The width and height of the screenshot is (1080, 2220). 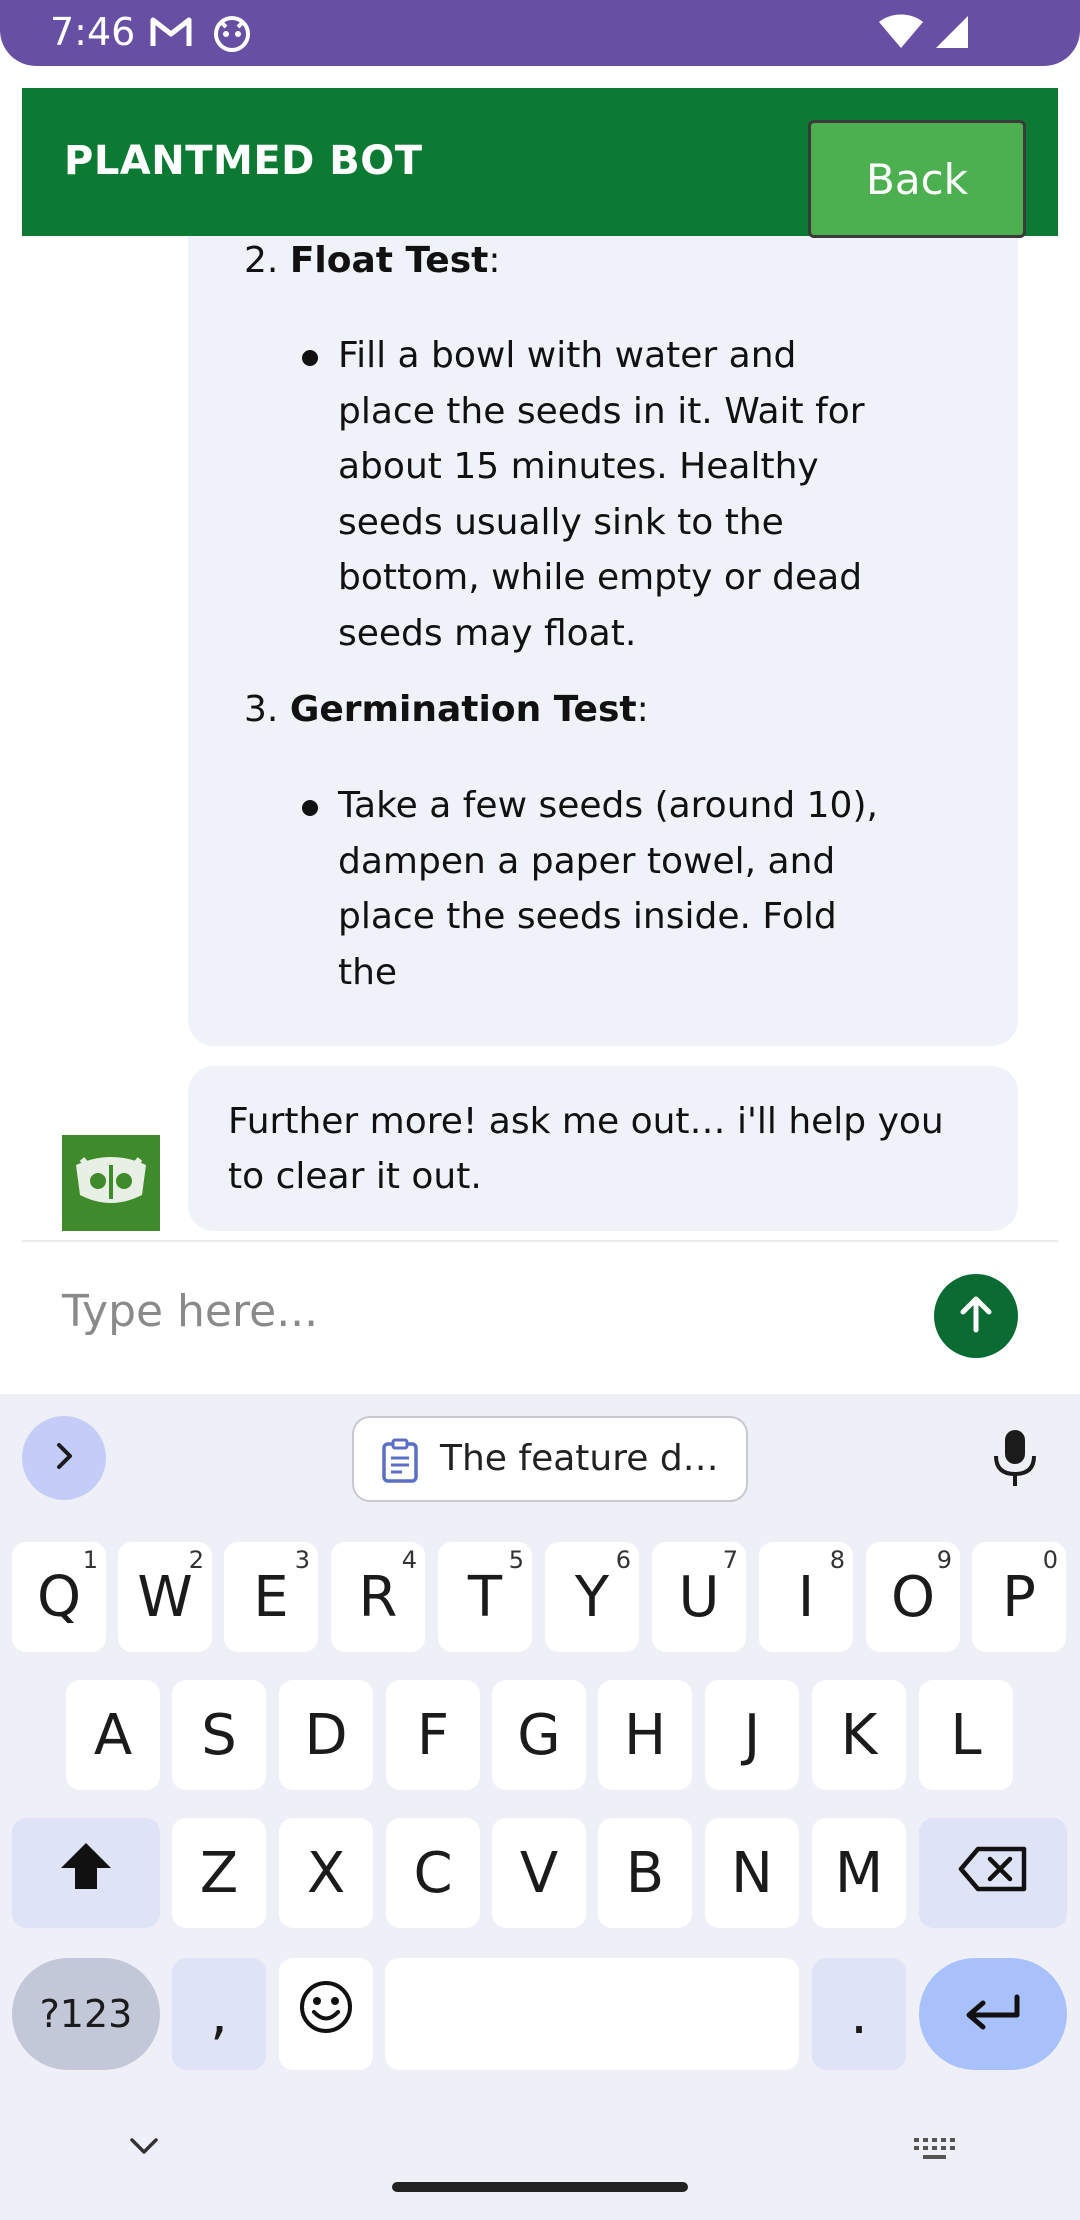 What do you see at coordinates (433, 1873) in the screenshot?
I see `key-c: C` at bounding box center [433, 1873].